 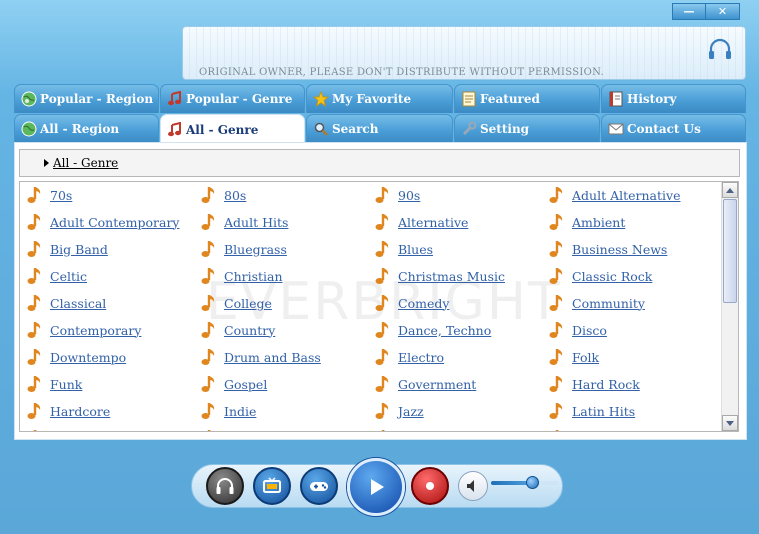 What do you see at coordinates (589, 330) in the screenshot?
I see `genre-label: Disco` at bounding box center [589, 330].